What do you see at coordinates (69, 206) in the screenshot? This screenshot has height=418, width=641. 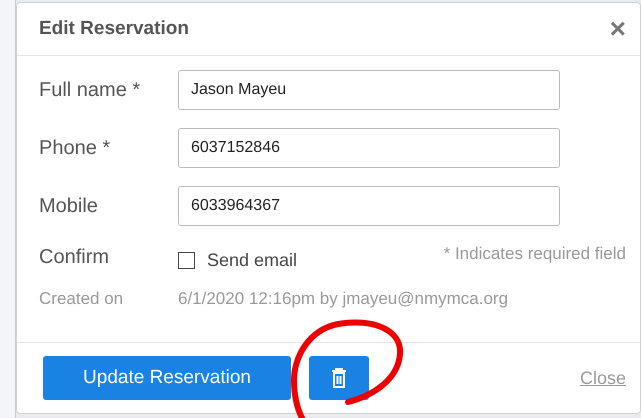 I see `field-label: Mobile` at bounding box center [69, 206].